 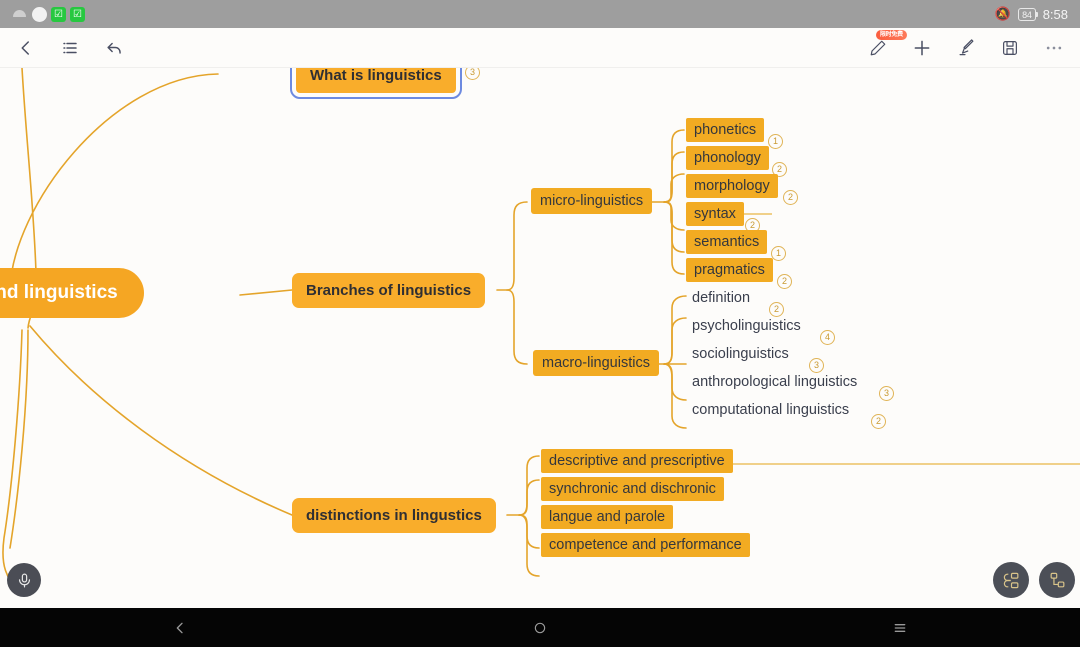 I want to click on status-bar-system: 🔕 84 8:58, so click(x=1031, y=14).